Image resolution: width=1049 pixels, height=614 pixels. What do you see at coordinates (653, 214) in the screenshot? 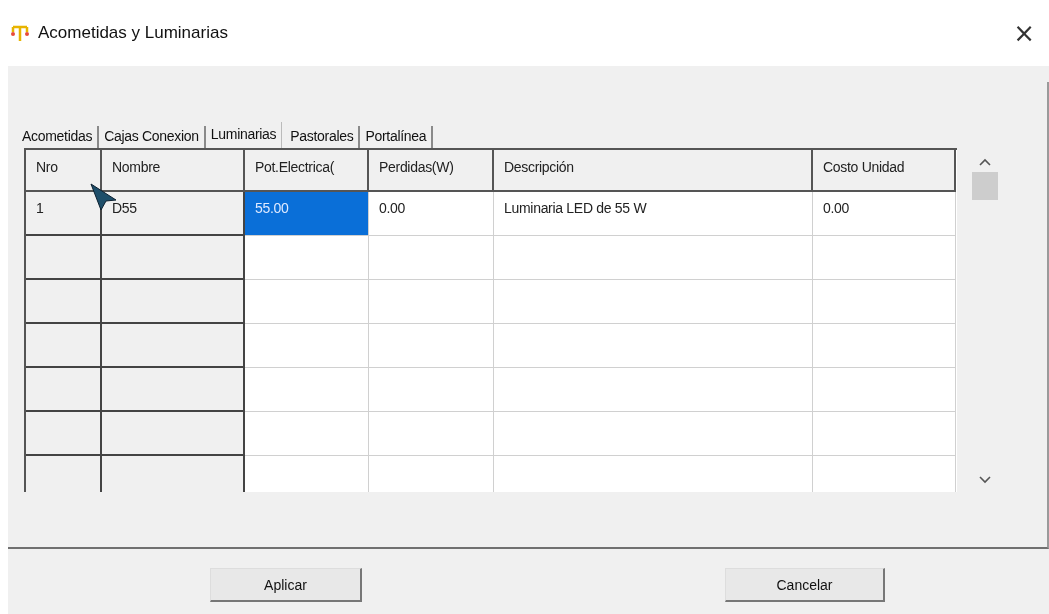
I see `table-cell: Luminaria LED de 55 W` at bounding box center [653, 214].